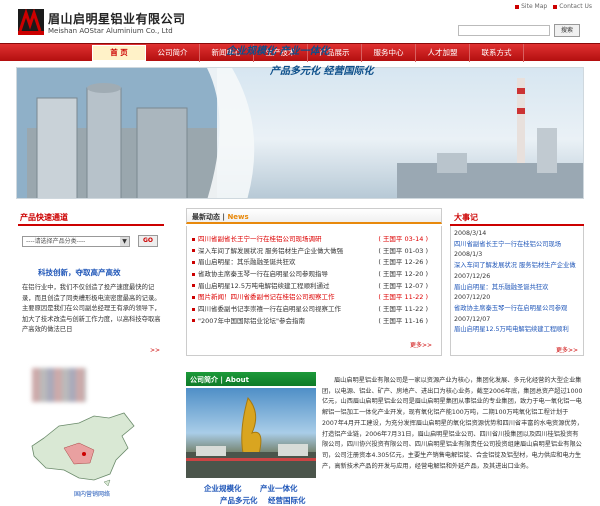  What do you see at coordinates (567, 349) in the screenshot?
I see `events-more-link: 更多>>` at bounding box center [567, 349].